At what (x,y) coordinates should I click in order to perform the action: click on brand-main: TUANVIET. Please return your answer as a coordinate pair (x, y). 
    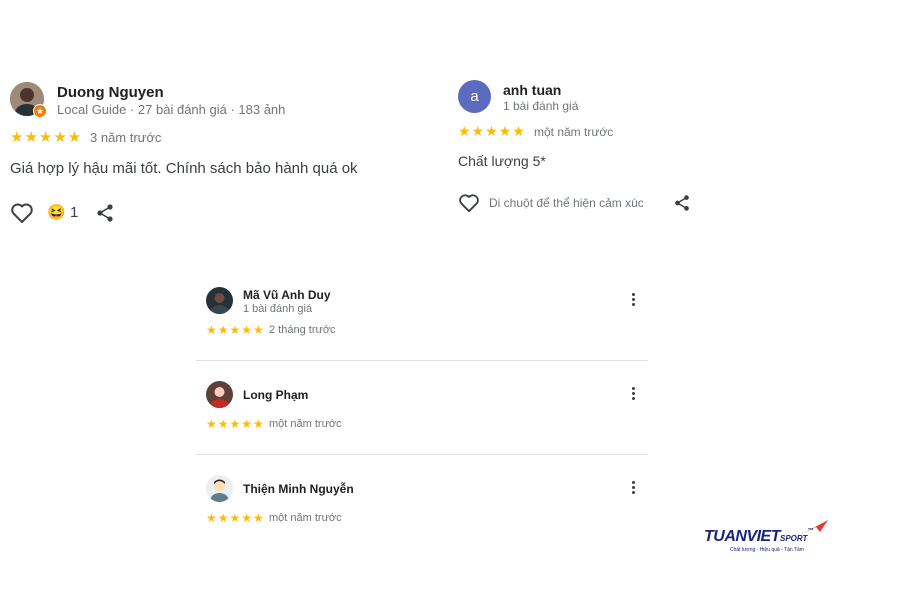
    Looking at the image, I should click on (742, 536).